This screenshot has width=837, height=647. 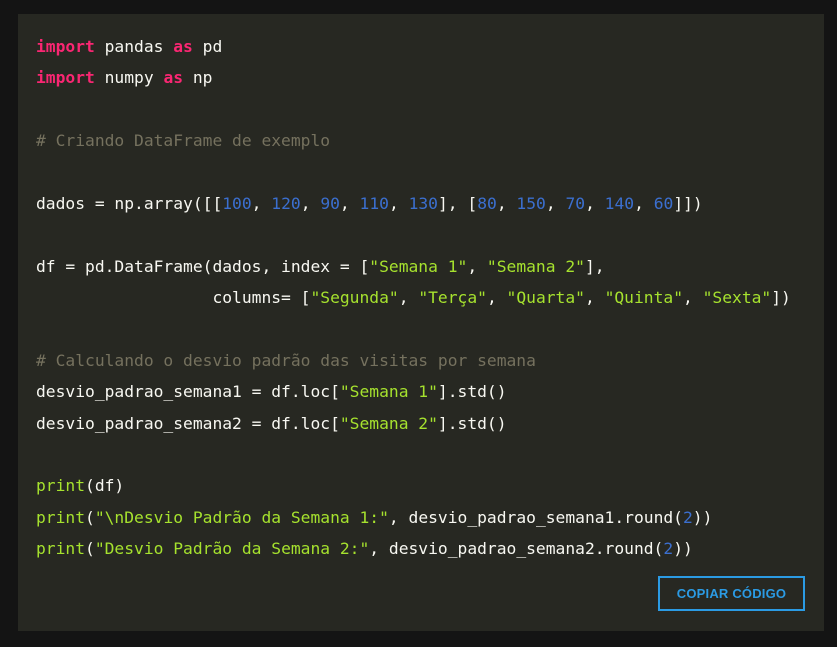 I want to click on code-line: print(df), so click(x=413, y=485).